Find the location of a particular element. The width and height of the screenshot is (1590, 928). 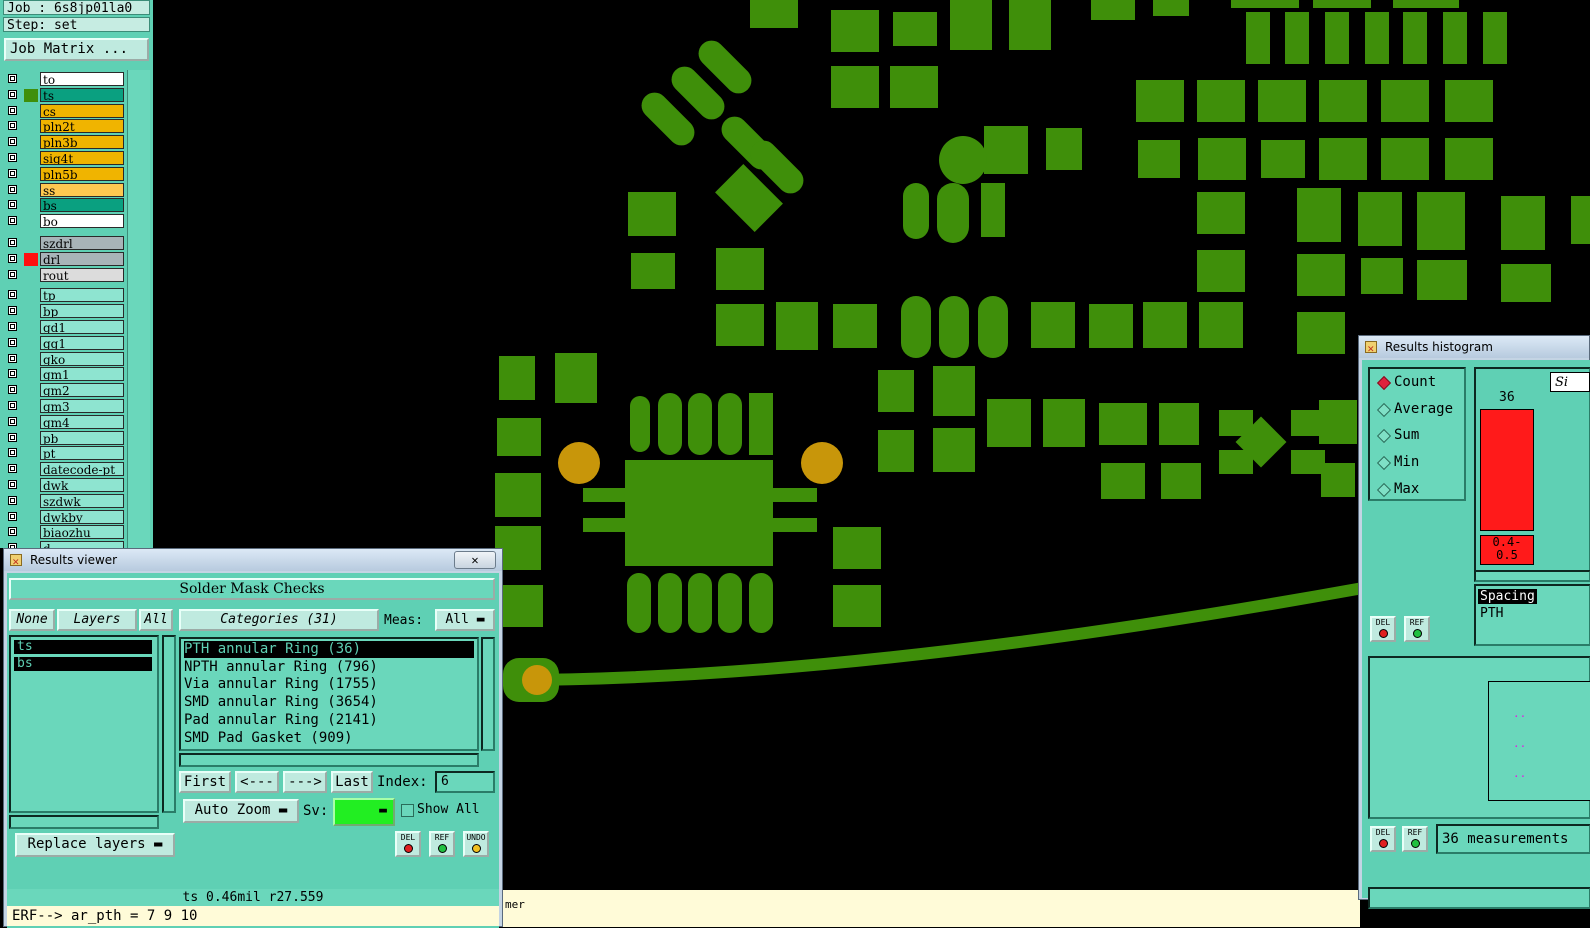

layer-row-gko: gko is located at coordinates (64, 359).